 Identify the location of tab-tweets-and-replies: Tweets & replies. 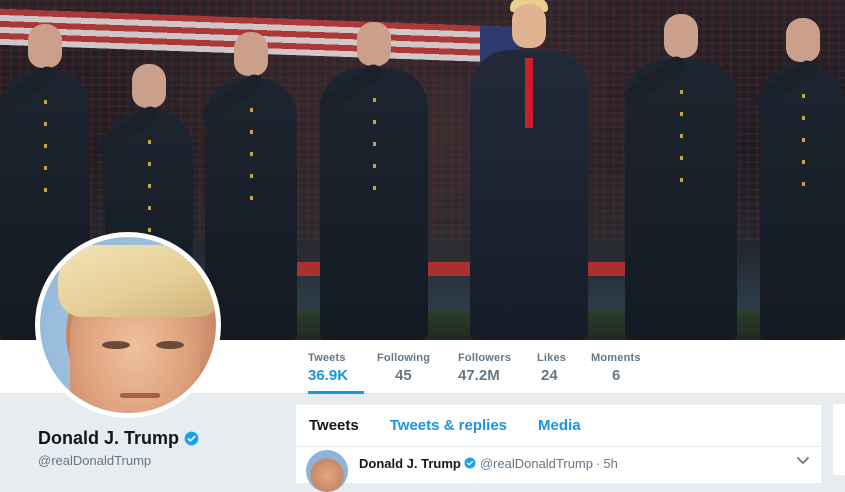
(448, 425).